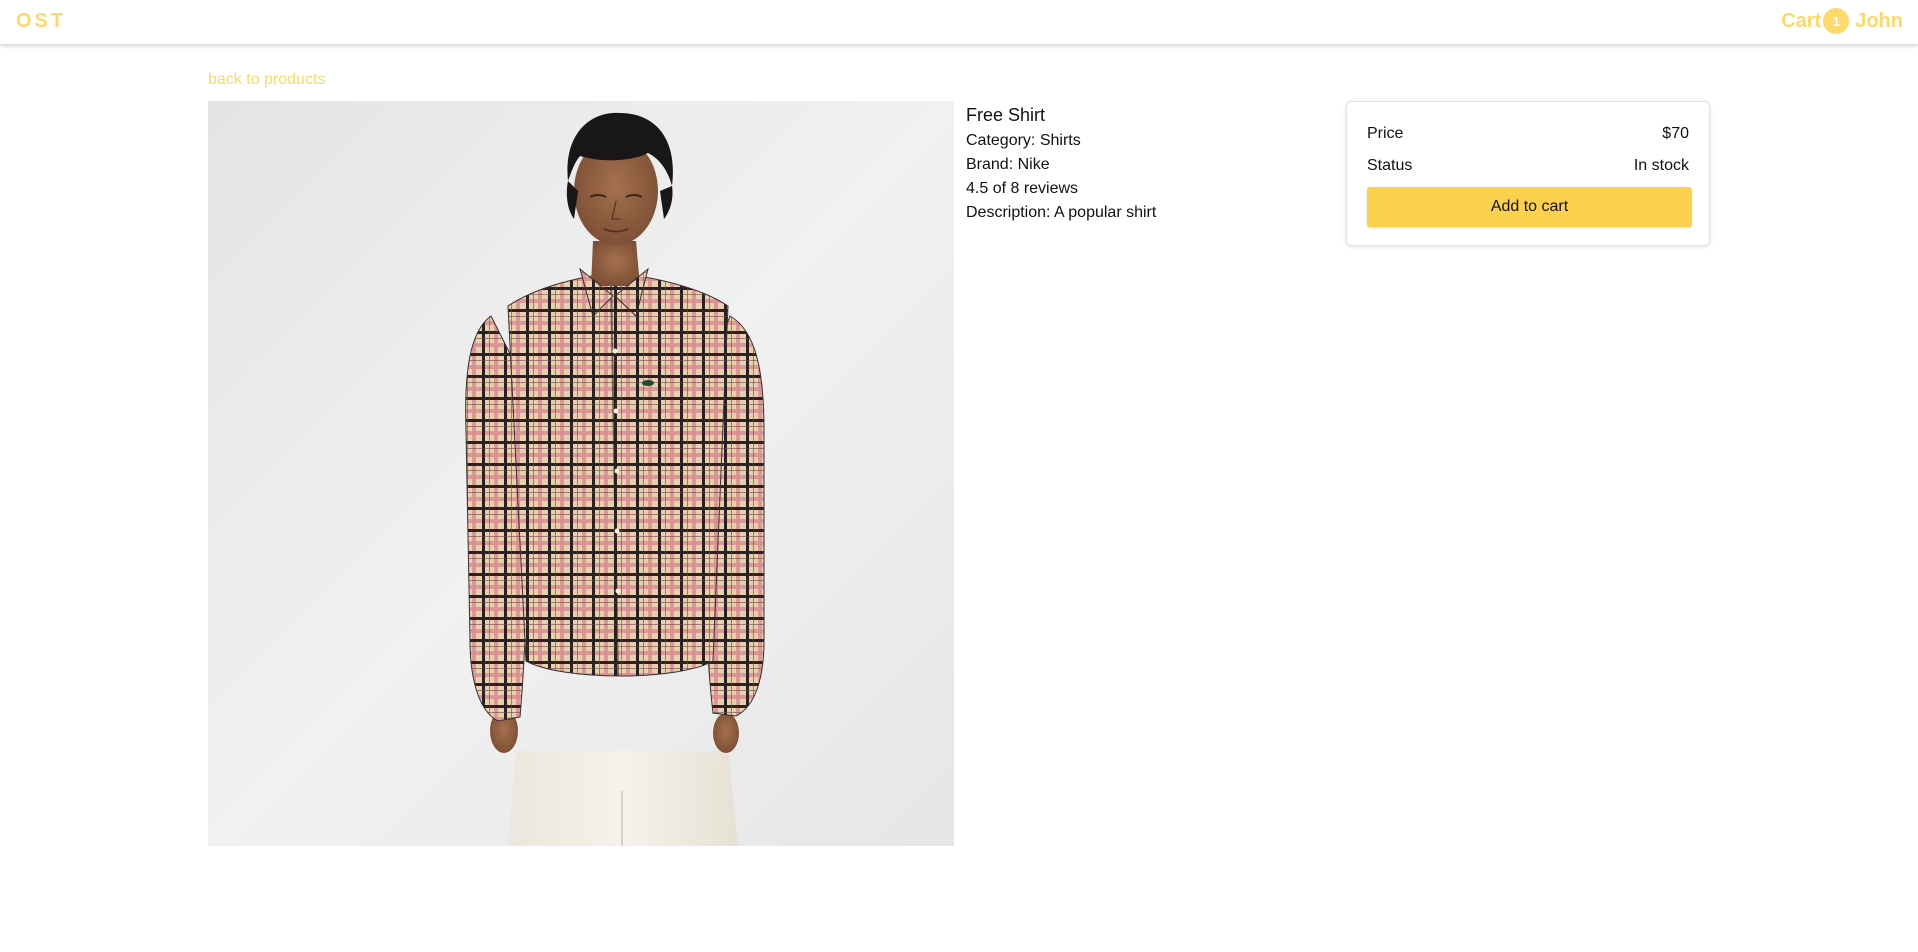 This screenshot has height=952, width=1918. Describe the element at coordinates (1023, 140) in the screenshot. I see `product-category: Category: Shirts` at that location.